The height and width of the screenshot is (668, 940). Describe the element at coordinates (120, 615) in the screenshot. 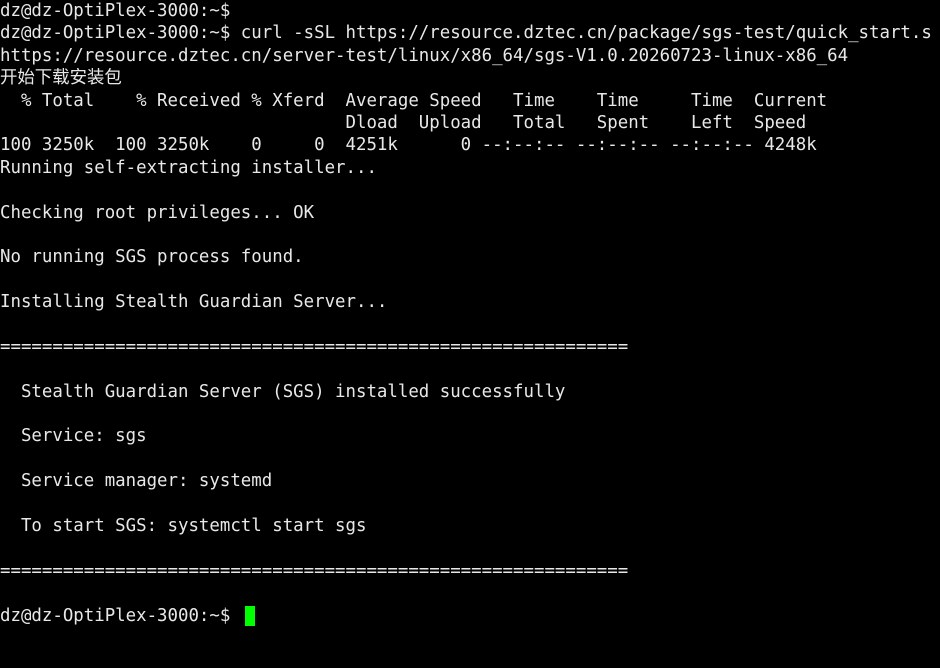

I see `prompt-text: dz@dz-OptiPlex-3000:~$` at that location.